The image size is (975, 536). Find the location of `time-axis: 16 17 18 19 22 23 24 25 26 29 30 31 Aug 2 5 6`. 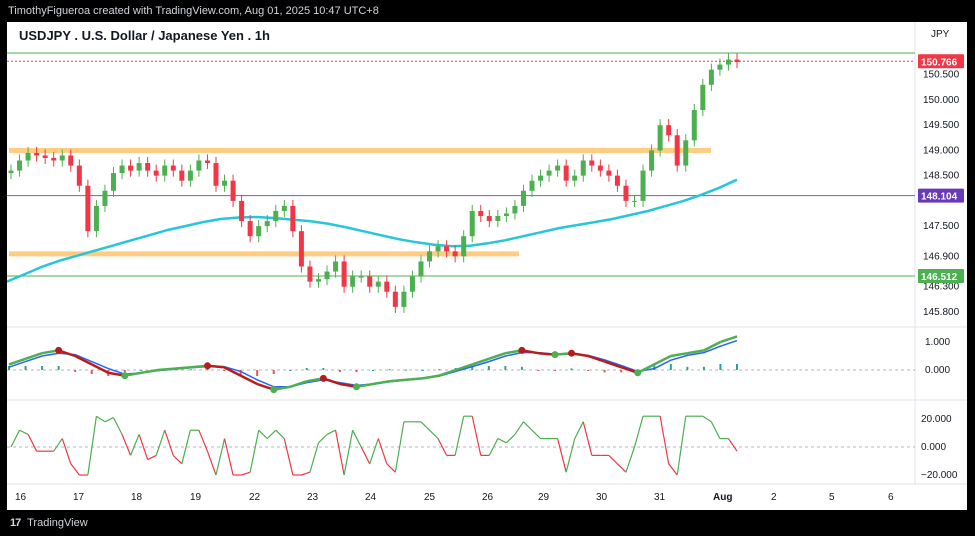

time-axis: 16 17 18 19 22 23 24 25 26 29 30 31 Aug 2 5 6 is located at coordinates (454, 497).